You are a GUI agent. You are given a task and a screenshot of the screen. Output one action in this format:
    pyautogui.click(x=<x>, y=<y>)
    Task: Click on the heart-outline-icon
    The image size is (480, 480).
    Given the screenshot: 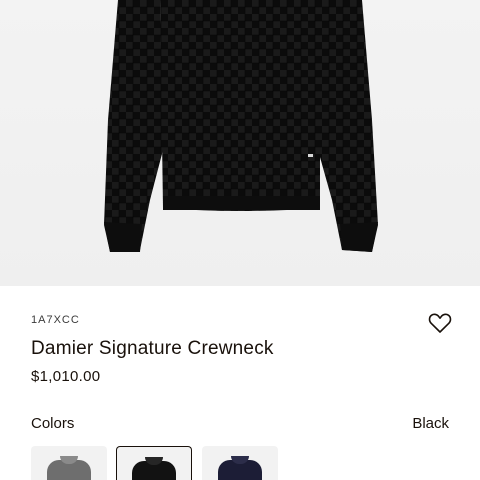 What is the action you would take?
    pyautogui.click(x=440, y=323)
    